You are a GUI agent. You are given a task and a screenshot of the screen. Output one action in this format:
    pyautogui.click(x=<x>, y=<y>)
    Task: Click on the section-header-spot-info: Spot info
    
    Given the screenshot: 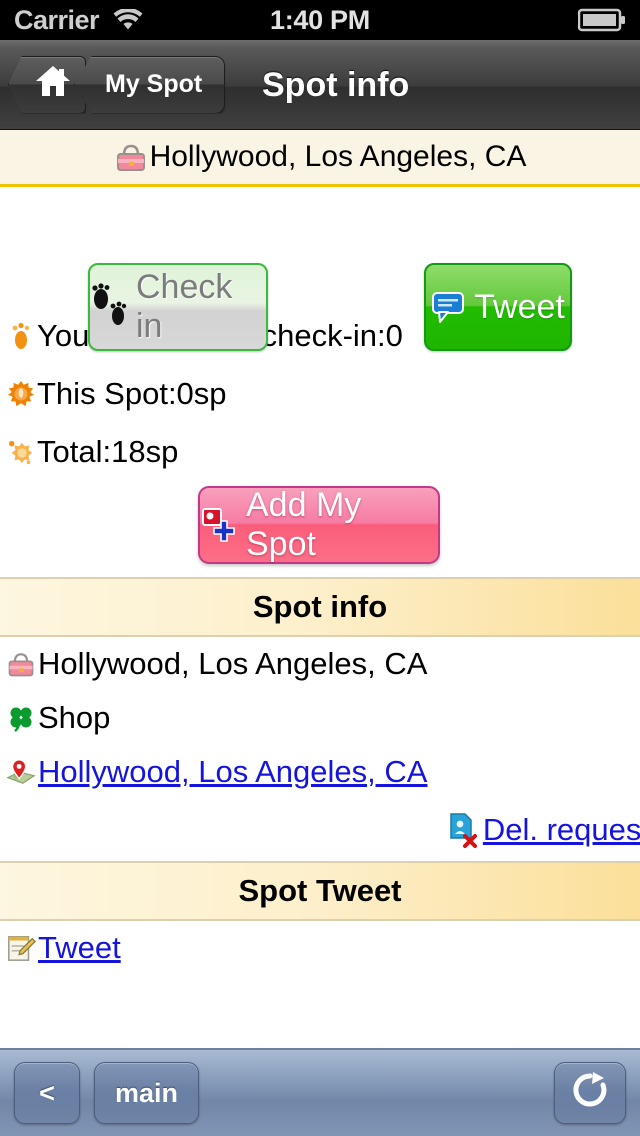 What is the action you would take?
    pyautogui.click(x=320, y=607)
    